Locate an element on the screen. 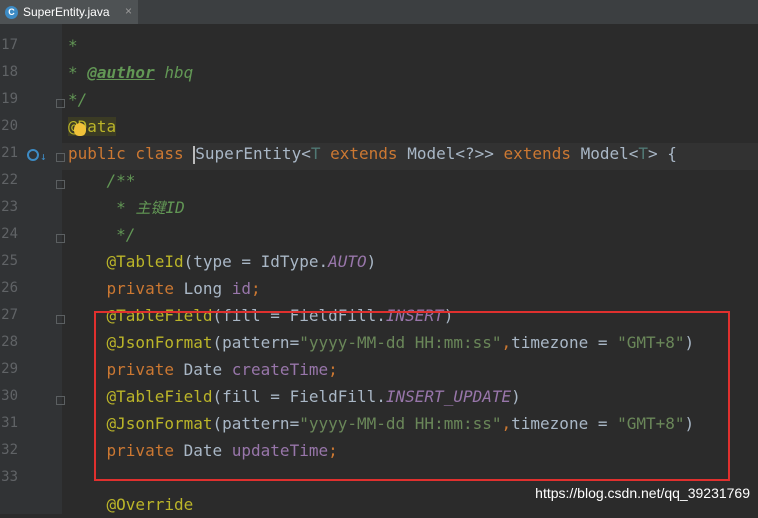 This screenshot has height=518, width=758. line-number: 20 is located at coordinates (9, 126).